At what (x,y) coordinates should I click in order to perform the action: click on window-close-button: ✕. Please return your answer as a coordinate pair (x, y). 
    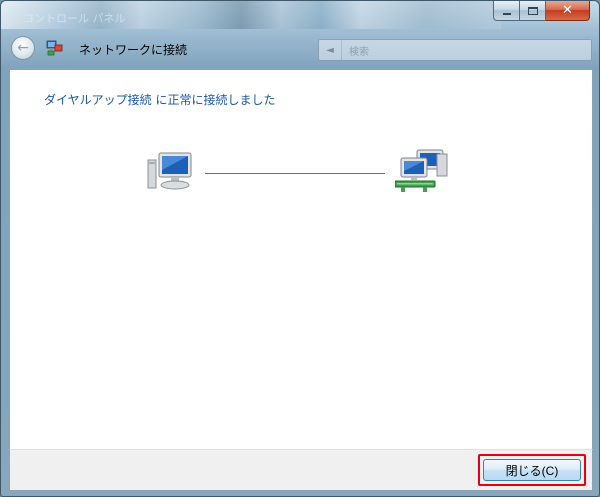
    Looking at the image, I should click on (568, 11).